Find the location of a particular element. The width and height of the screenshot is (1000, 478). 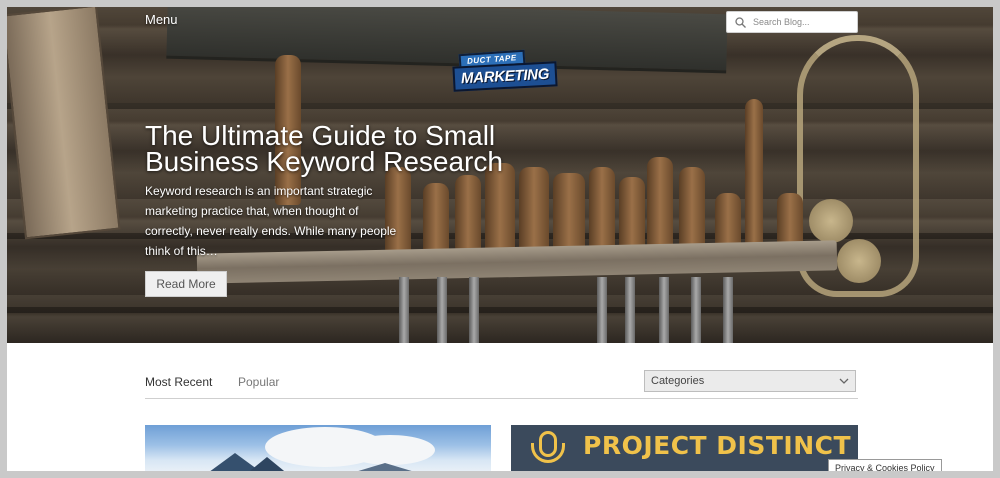

microphone-stand-icon is located at coordinates (548, 453).